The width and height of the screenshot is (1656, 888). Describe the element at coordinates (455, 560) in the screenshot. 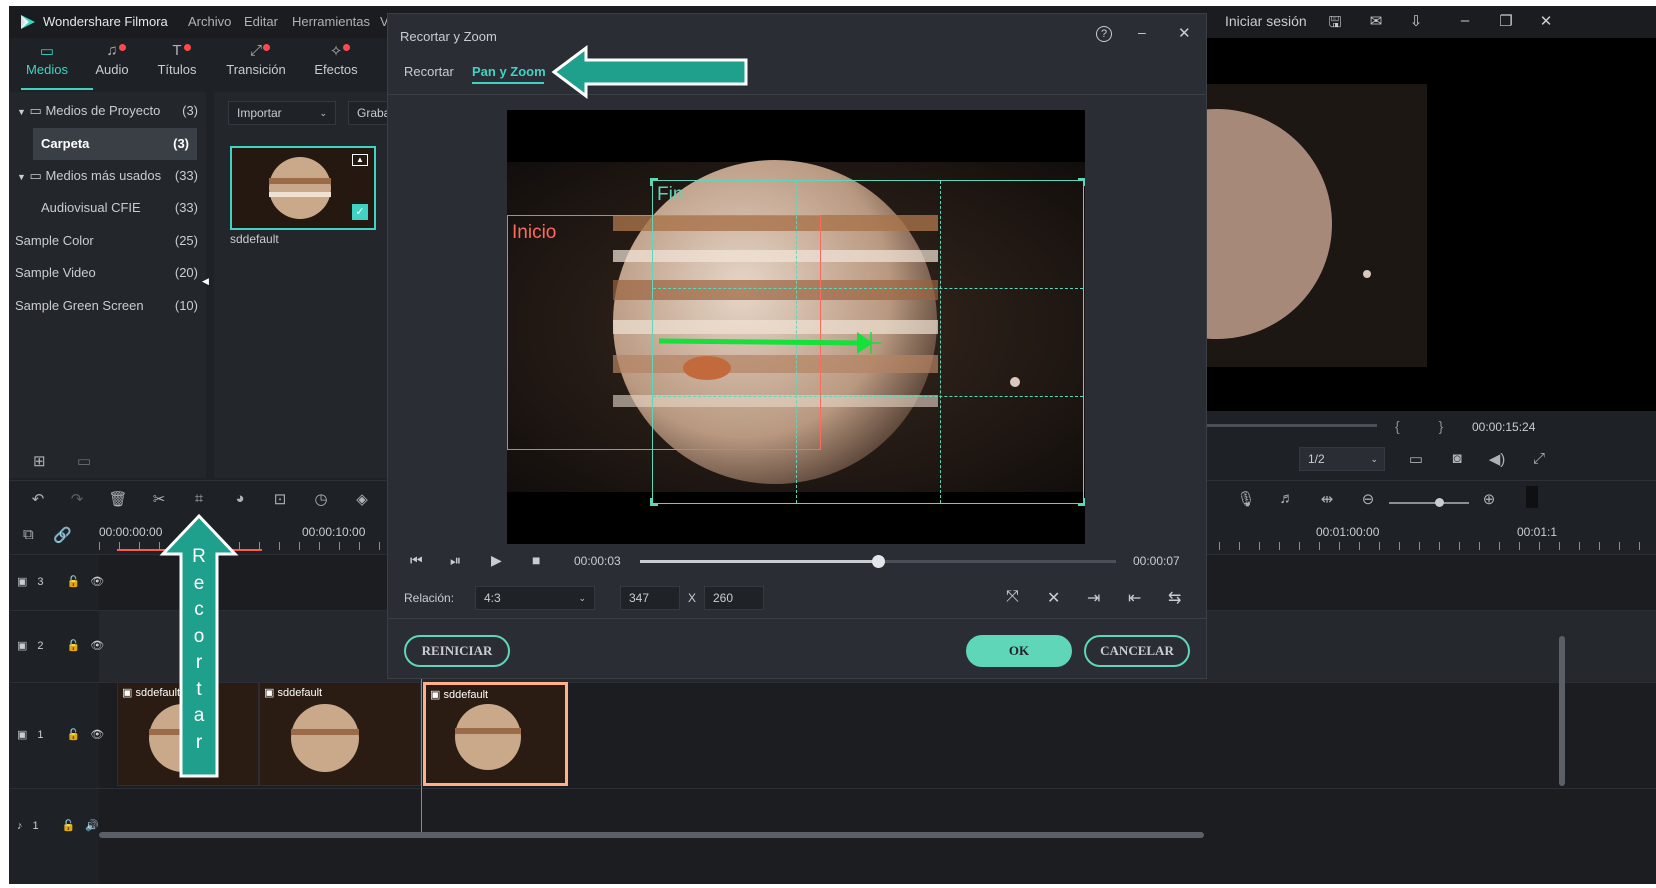

I see `play-frame-icon: ⏯` at that location.